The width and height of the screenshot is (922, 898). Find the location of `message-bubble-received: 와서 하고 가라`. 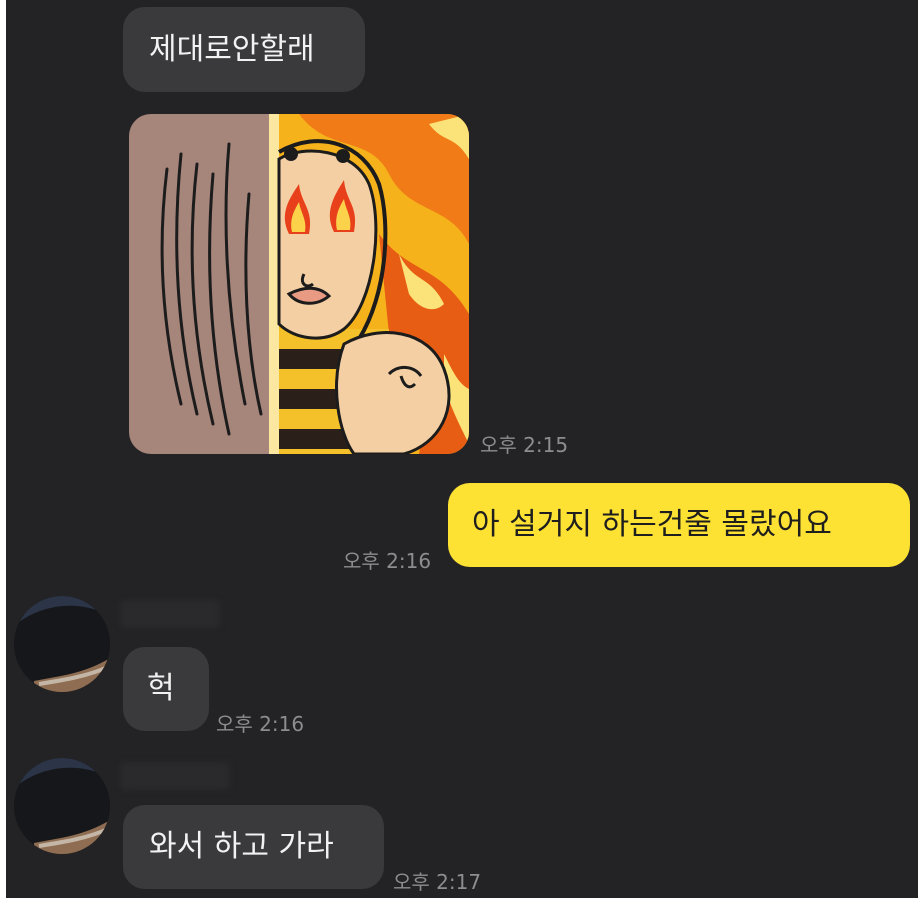

message-bubble-received: 와서 하고 가라 is located at coordinates (253, 847).